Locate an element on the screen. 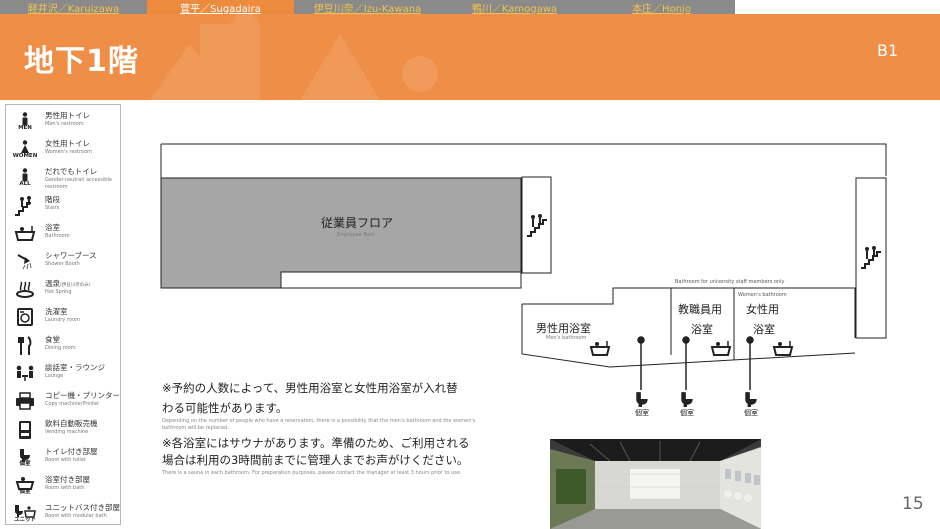  laundry-icon is located at coordinates (25, 319).